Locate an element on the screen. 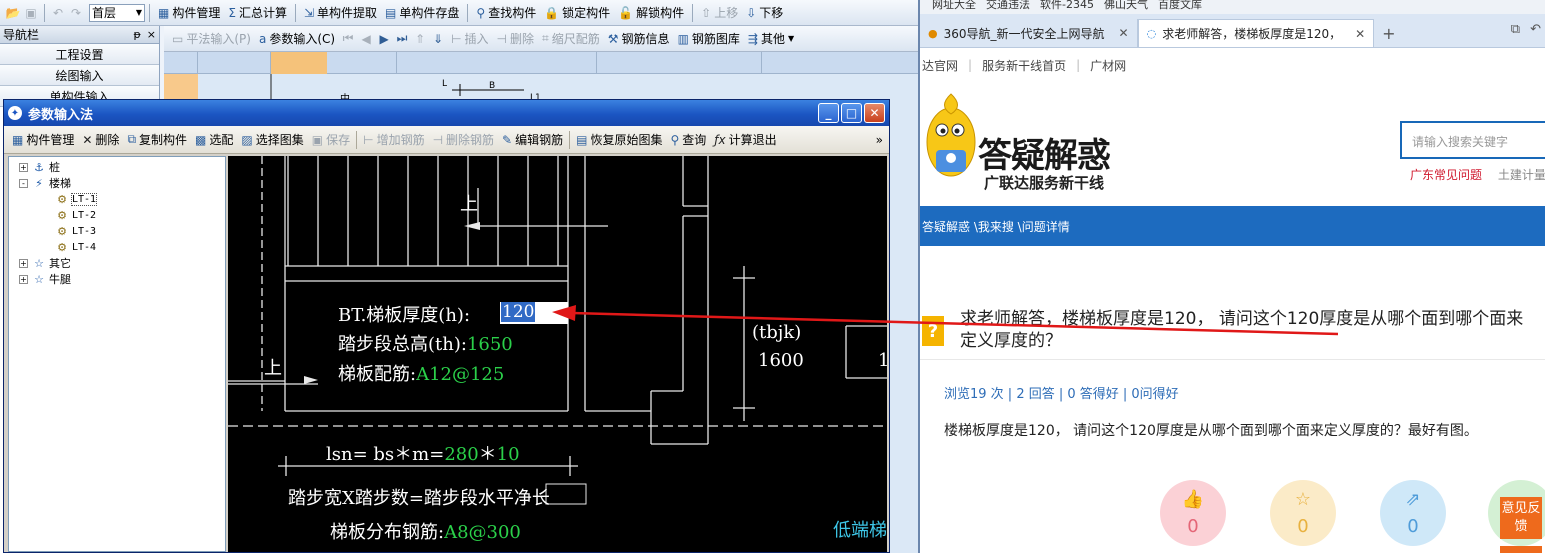 This screenshot has width=1545, height=553. move-up-button: ⇧ 上移 is located at coordinates (719, 13).